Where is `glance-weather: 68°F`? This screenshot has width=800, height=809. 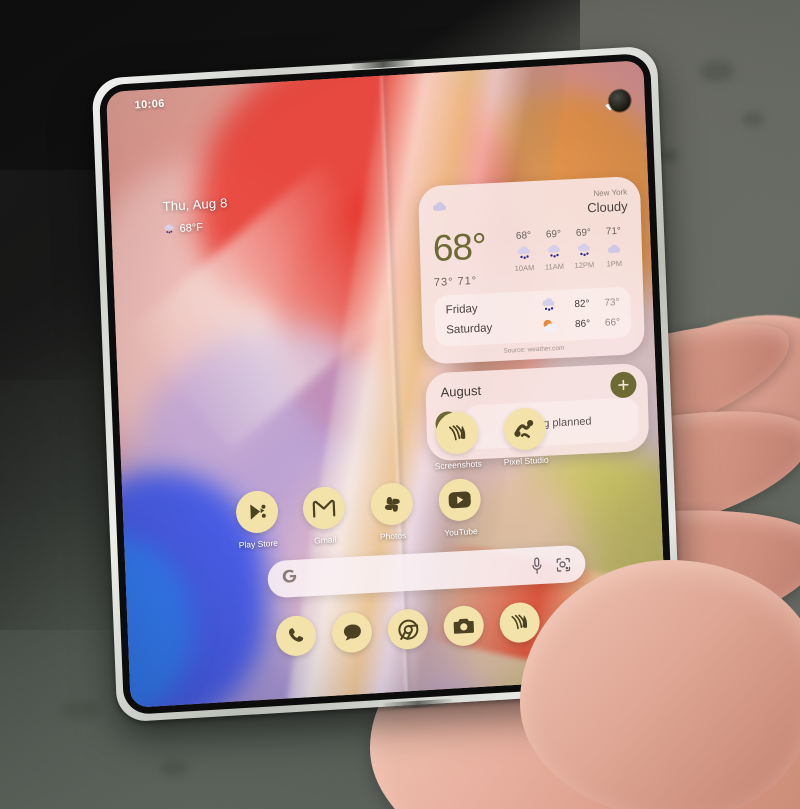
glance-weather: 68°F is located at coordinates (195, 228).